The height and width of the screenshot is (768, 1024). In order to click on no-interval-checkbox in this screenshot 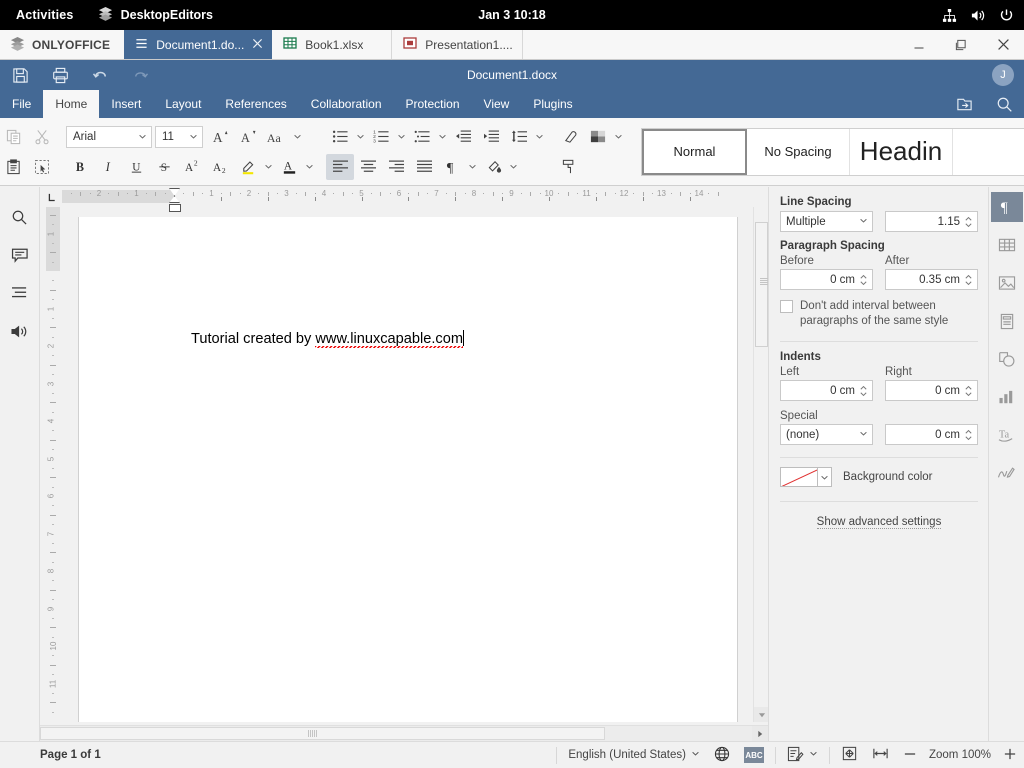, I will do `click(786, 306)`.